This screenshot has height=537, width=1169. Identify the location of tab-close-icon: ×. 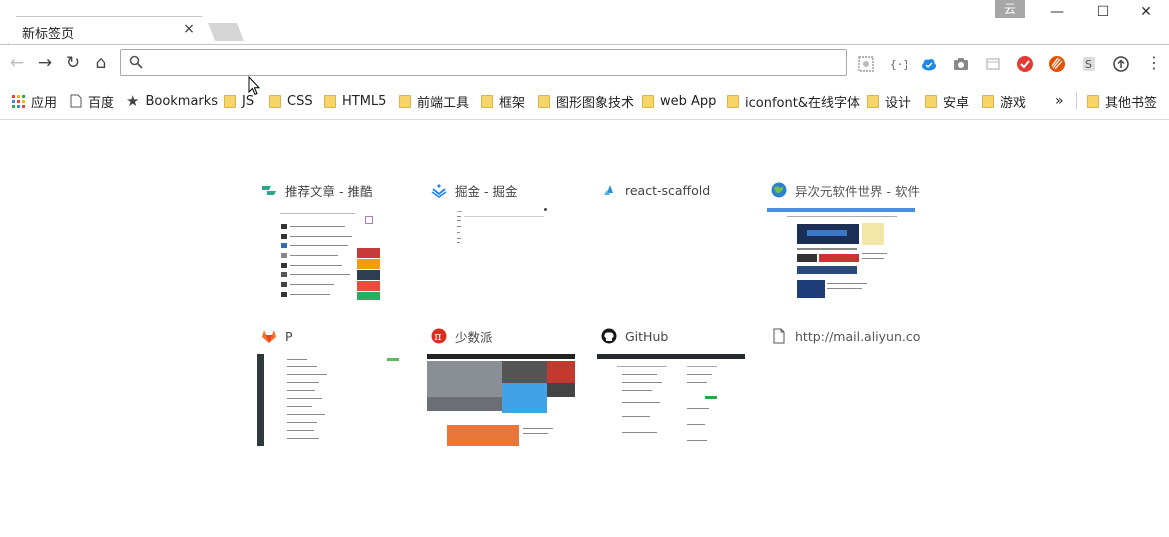
(189, 29).